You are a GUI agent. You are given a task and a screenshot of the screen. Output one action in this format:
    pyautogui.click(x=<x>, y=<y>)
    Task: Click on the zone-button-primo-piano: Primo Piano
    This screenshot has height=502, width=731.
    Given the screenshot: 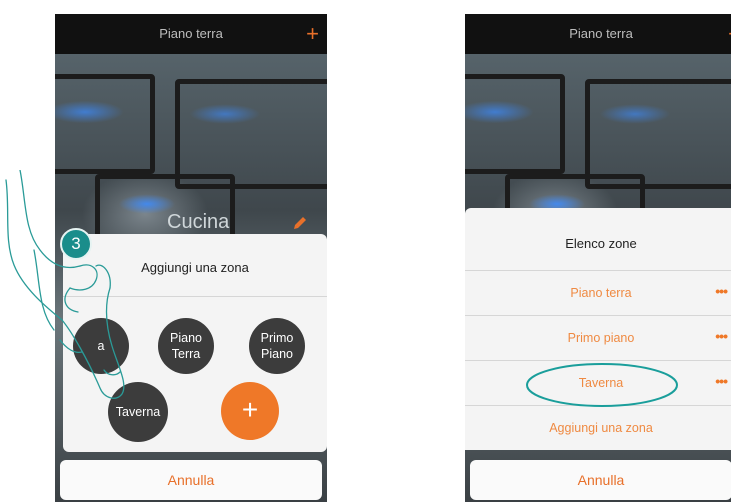 What is the action you would take?
    pyautogui.click(x=277, y=346)
    